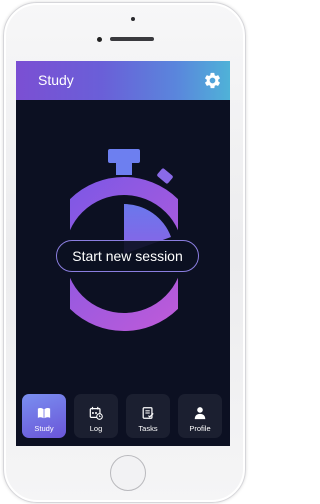 The width and height of the screenshot is (320, 504). I want to click on tab-log-label: Log, so click(96, 428).